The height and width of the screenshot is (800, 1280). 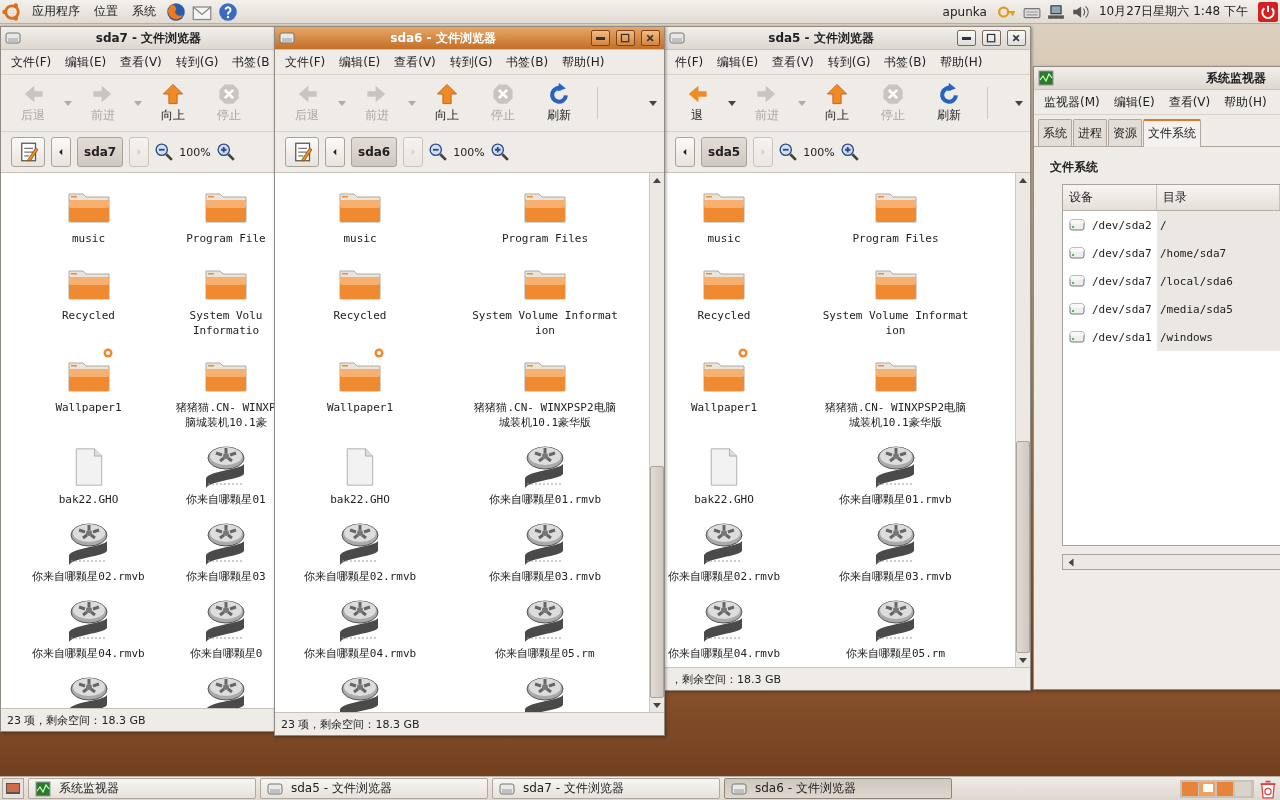 What do you see at coordinates (1110, 197) in the screenshot?
I see `column-header: 设备` at bounding box center [1110, 197].